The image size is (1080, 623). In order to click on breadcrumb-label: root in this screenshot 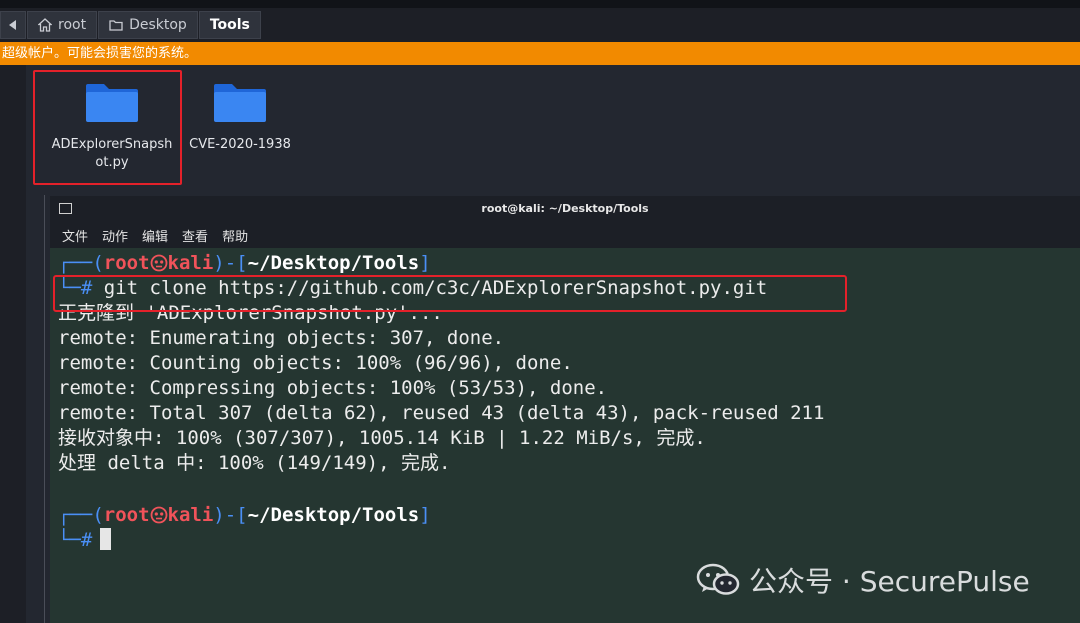, I will do `click(72, 25)`.